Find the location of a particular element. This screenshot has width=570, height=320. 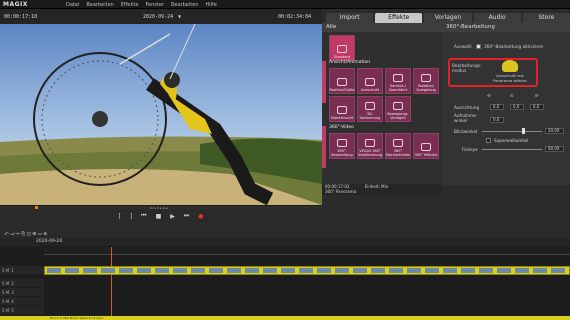

tab-effects: Effekte is located at coordinates (399, 18).